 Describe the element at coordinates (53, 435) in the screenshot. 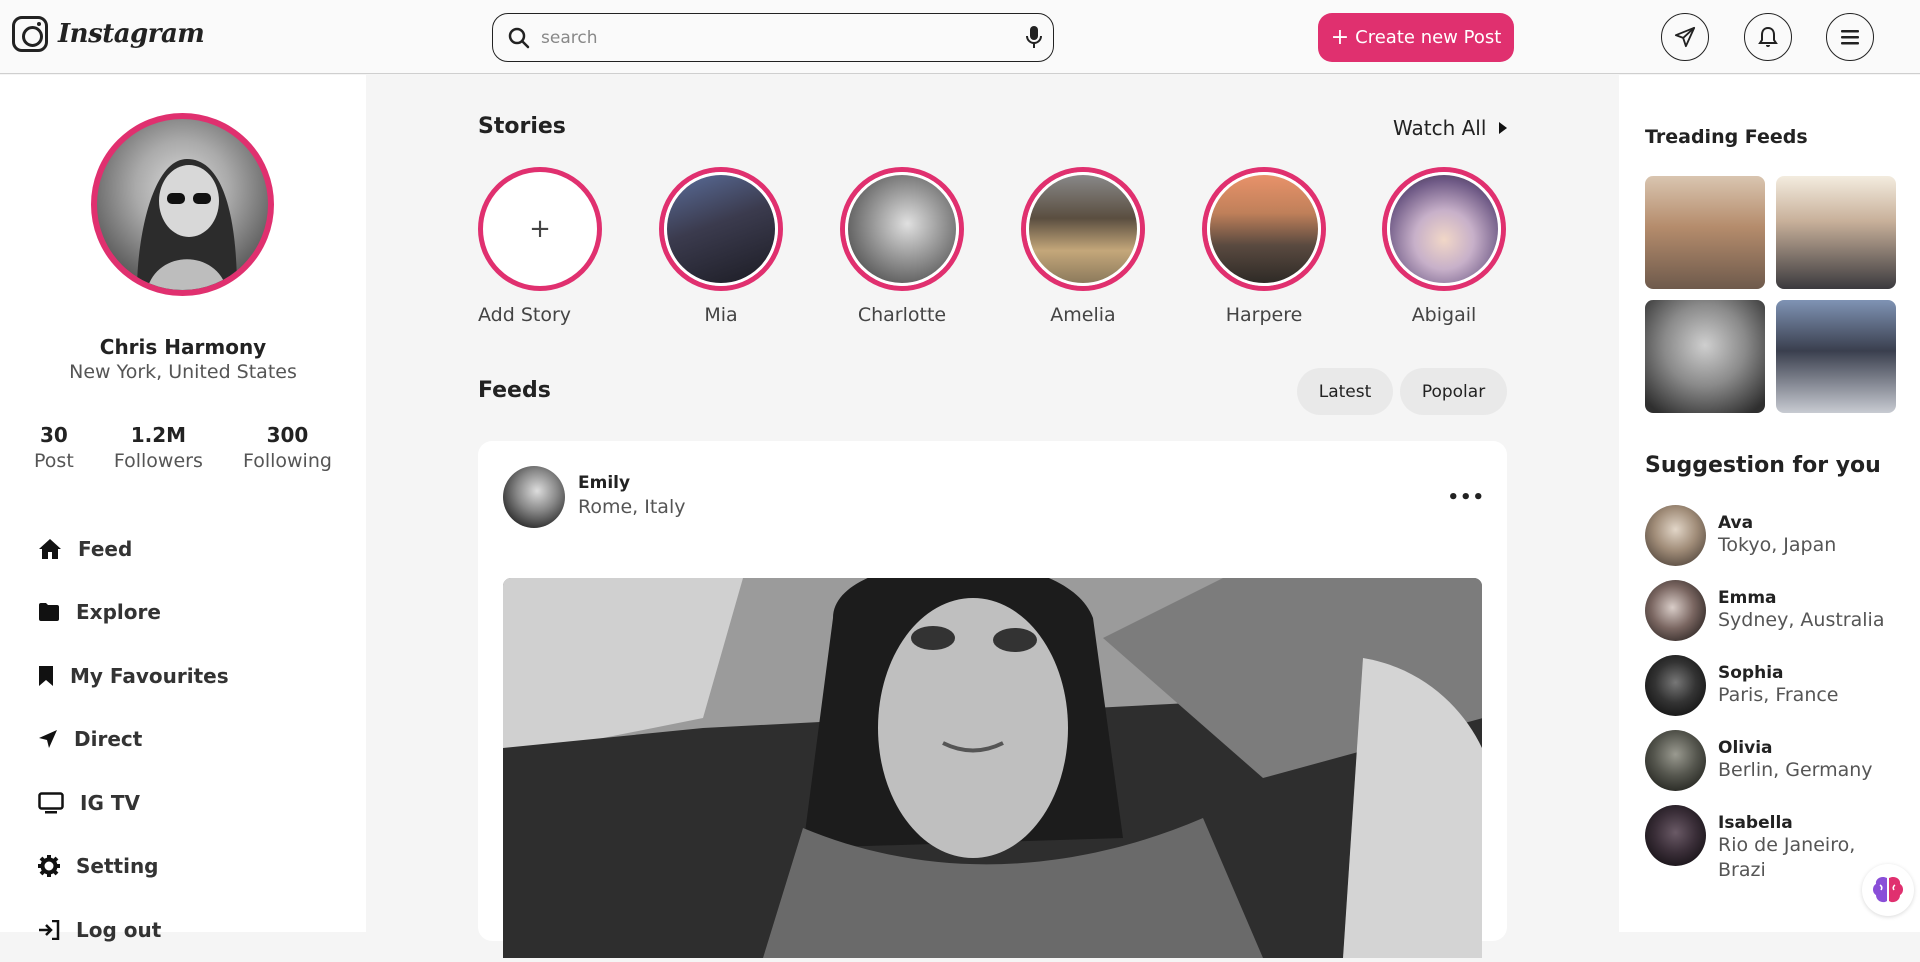

I see `stat-value: 30` at that location.